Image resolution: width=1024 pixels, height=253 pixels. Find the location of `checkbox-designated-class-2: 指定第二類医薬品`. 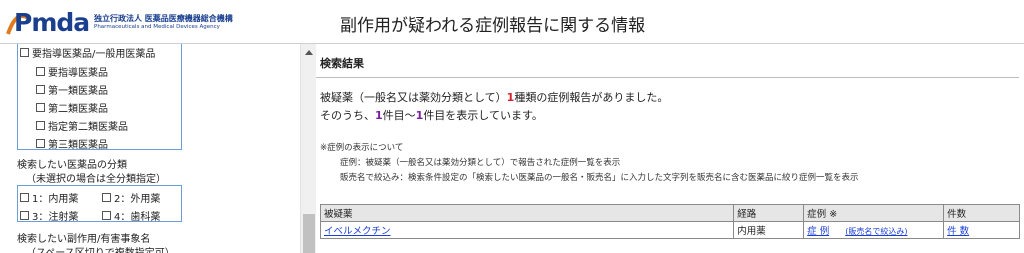

checkbox-designated-class-2: 指定第二類医薬品 is located at coordinates (82, 125).